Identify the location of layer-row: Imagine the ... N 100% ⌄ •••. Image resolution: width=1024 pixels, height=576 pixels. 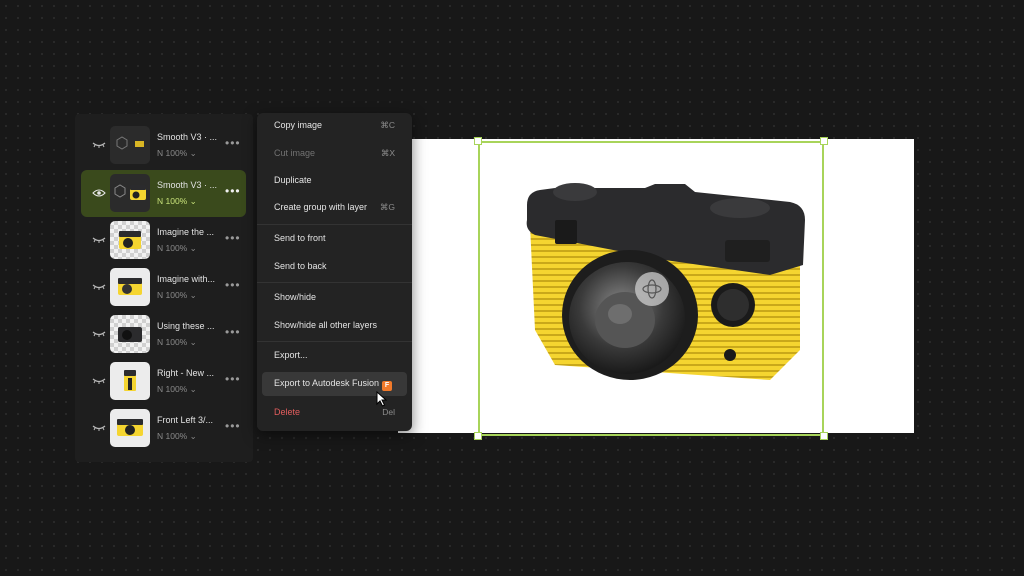
(163, 240).